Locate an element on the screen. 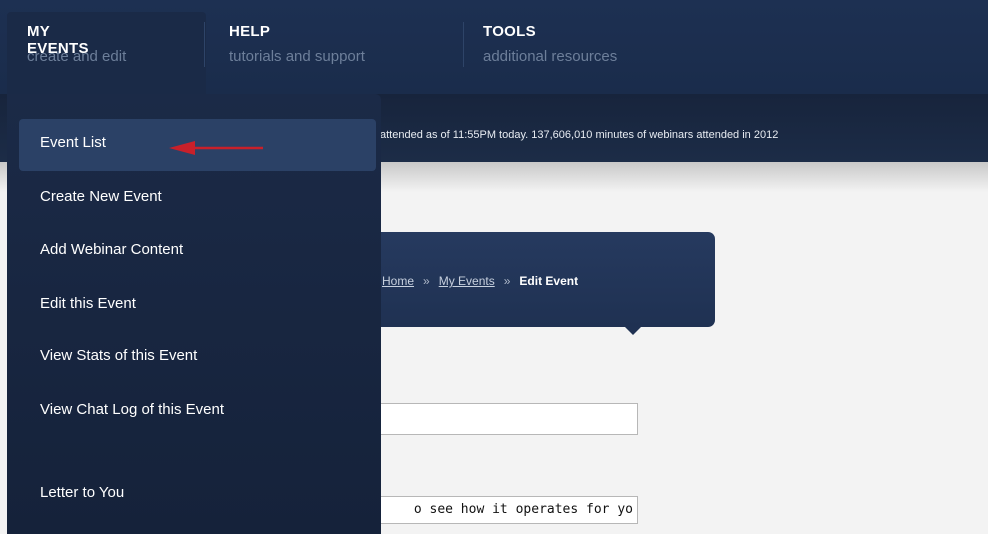 The width and height of the screenshot is (988, 534). breadcrumb: Home » My Events » Edit Event is located at coordinates (527, 283).